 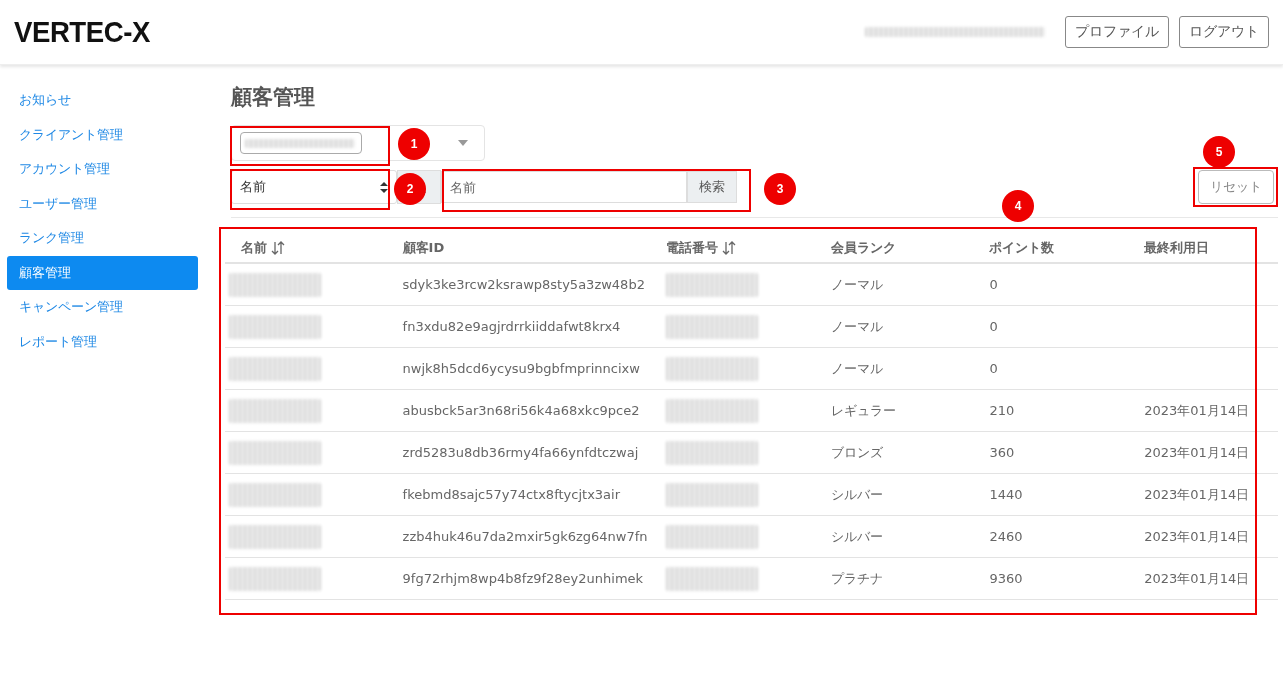 What do you see at coordinates (306, 248) in the screenshot?
I see `column-header: 名前` at bounding box center [306, 248].